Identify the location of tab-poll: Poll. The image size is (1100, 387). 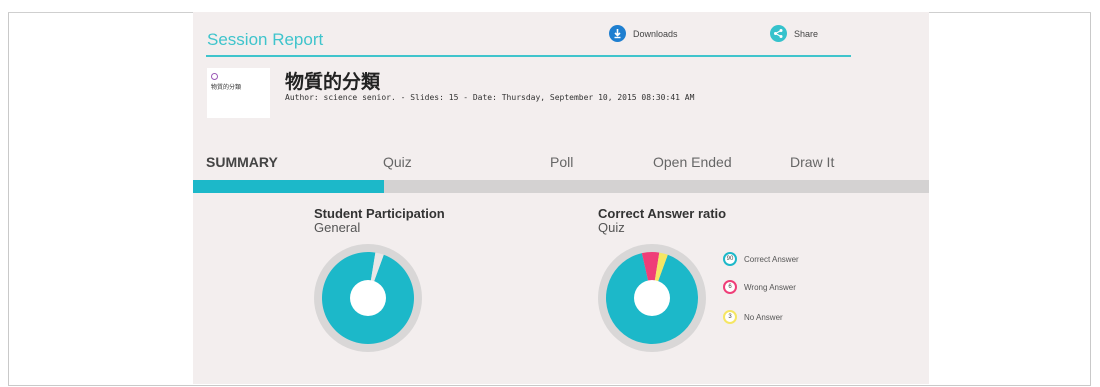
(561, 162).